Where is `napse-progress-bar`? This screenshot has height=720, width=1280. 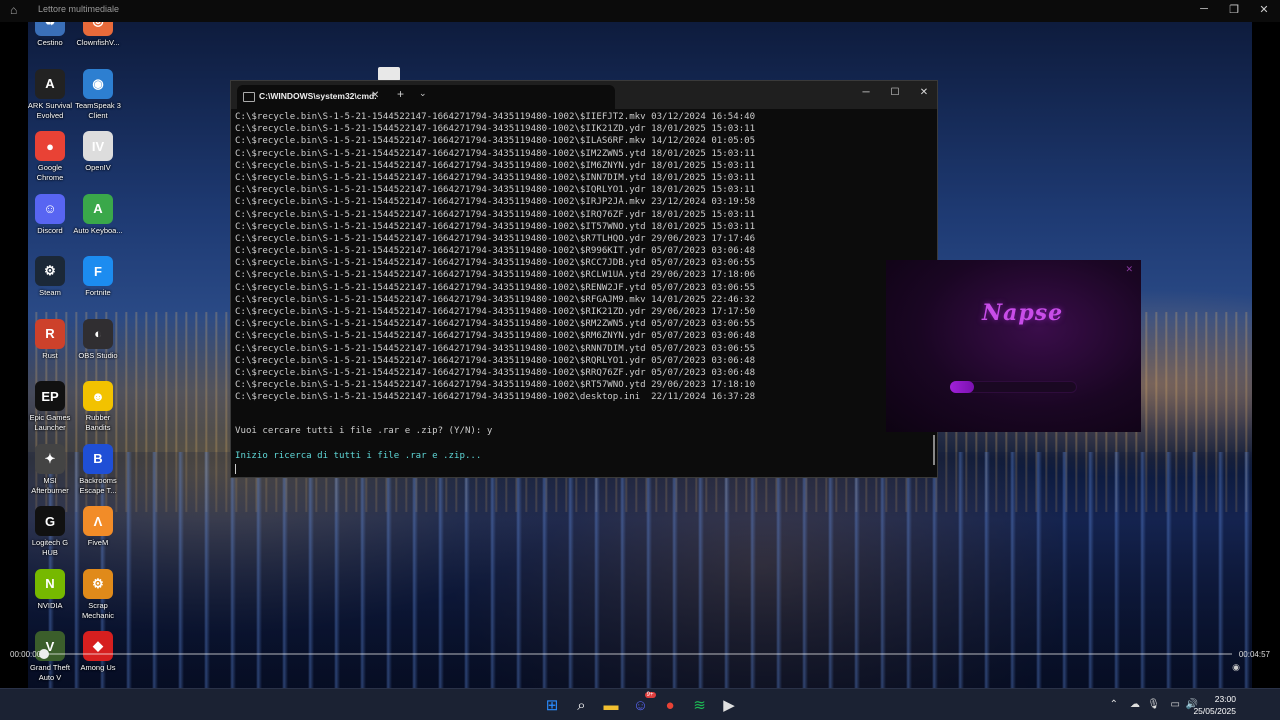
napse-progress-bar is located at coordinates (962, 387).